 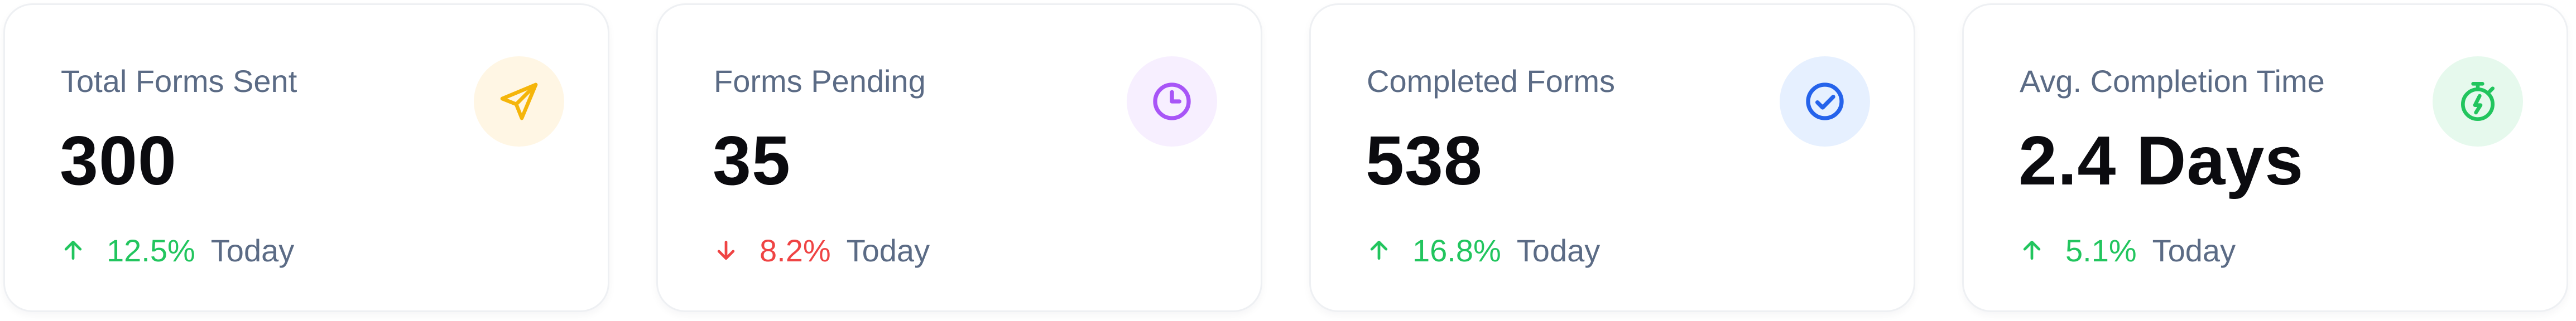 I want to click on check-circle-icon-badge, so click(x=1825, y=101).